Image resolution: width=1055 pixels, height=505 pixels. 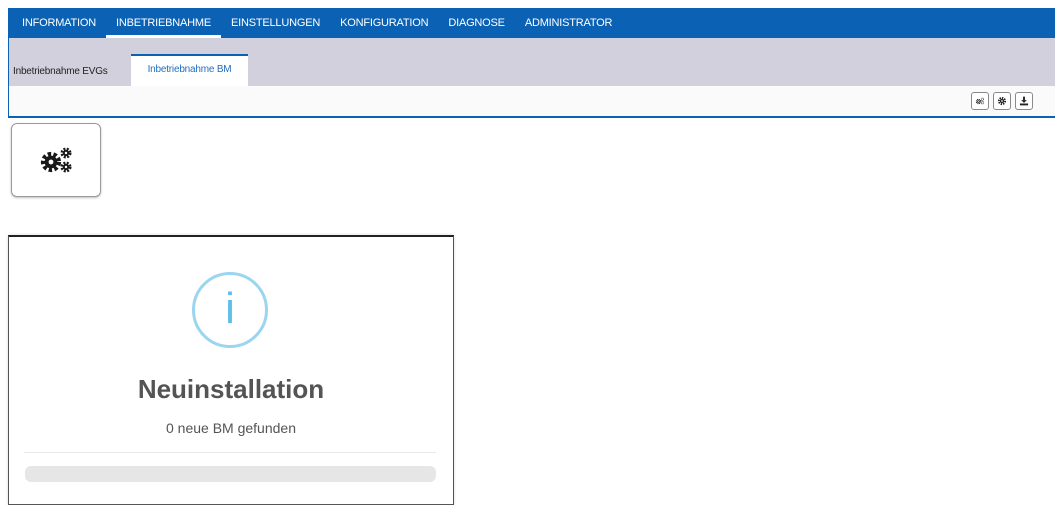 I want to click on dialog-title: Neuinstallation, so click(x=231, y=389).